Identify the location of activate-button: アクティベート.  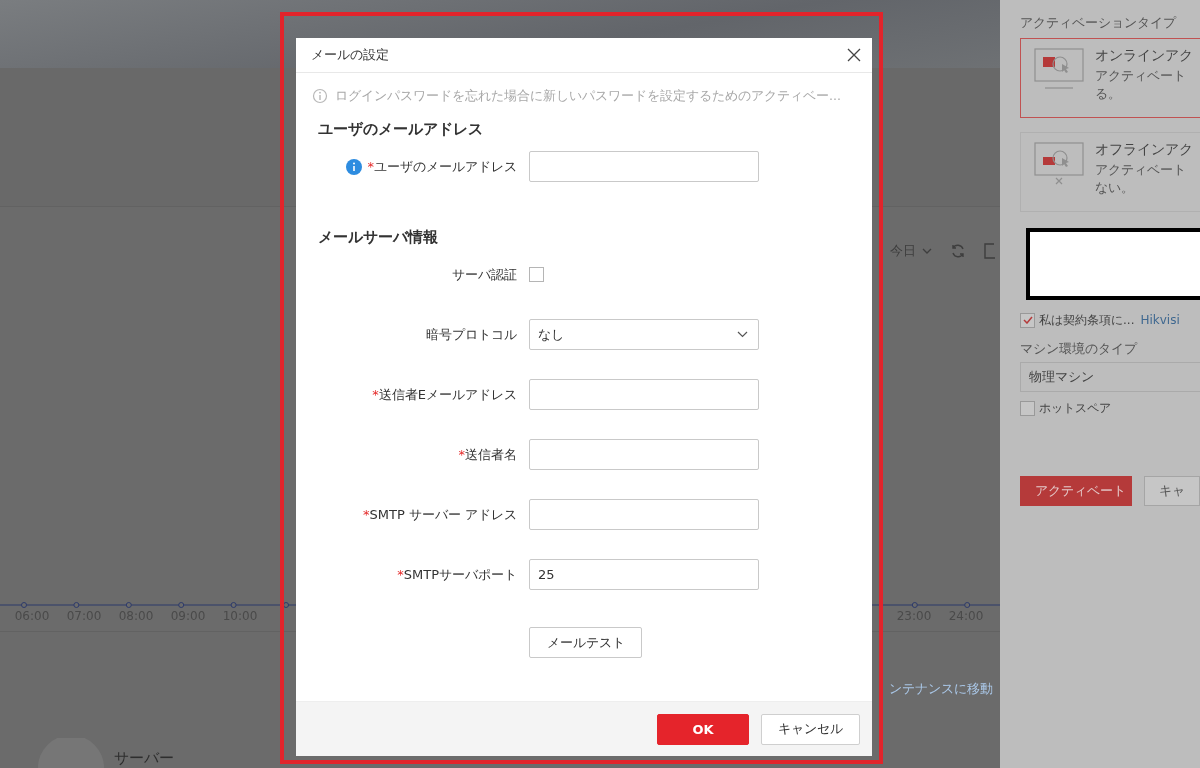
(1076, 491).